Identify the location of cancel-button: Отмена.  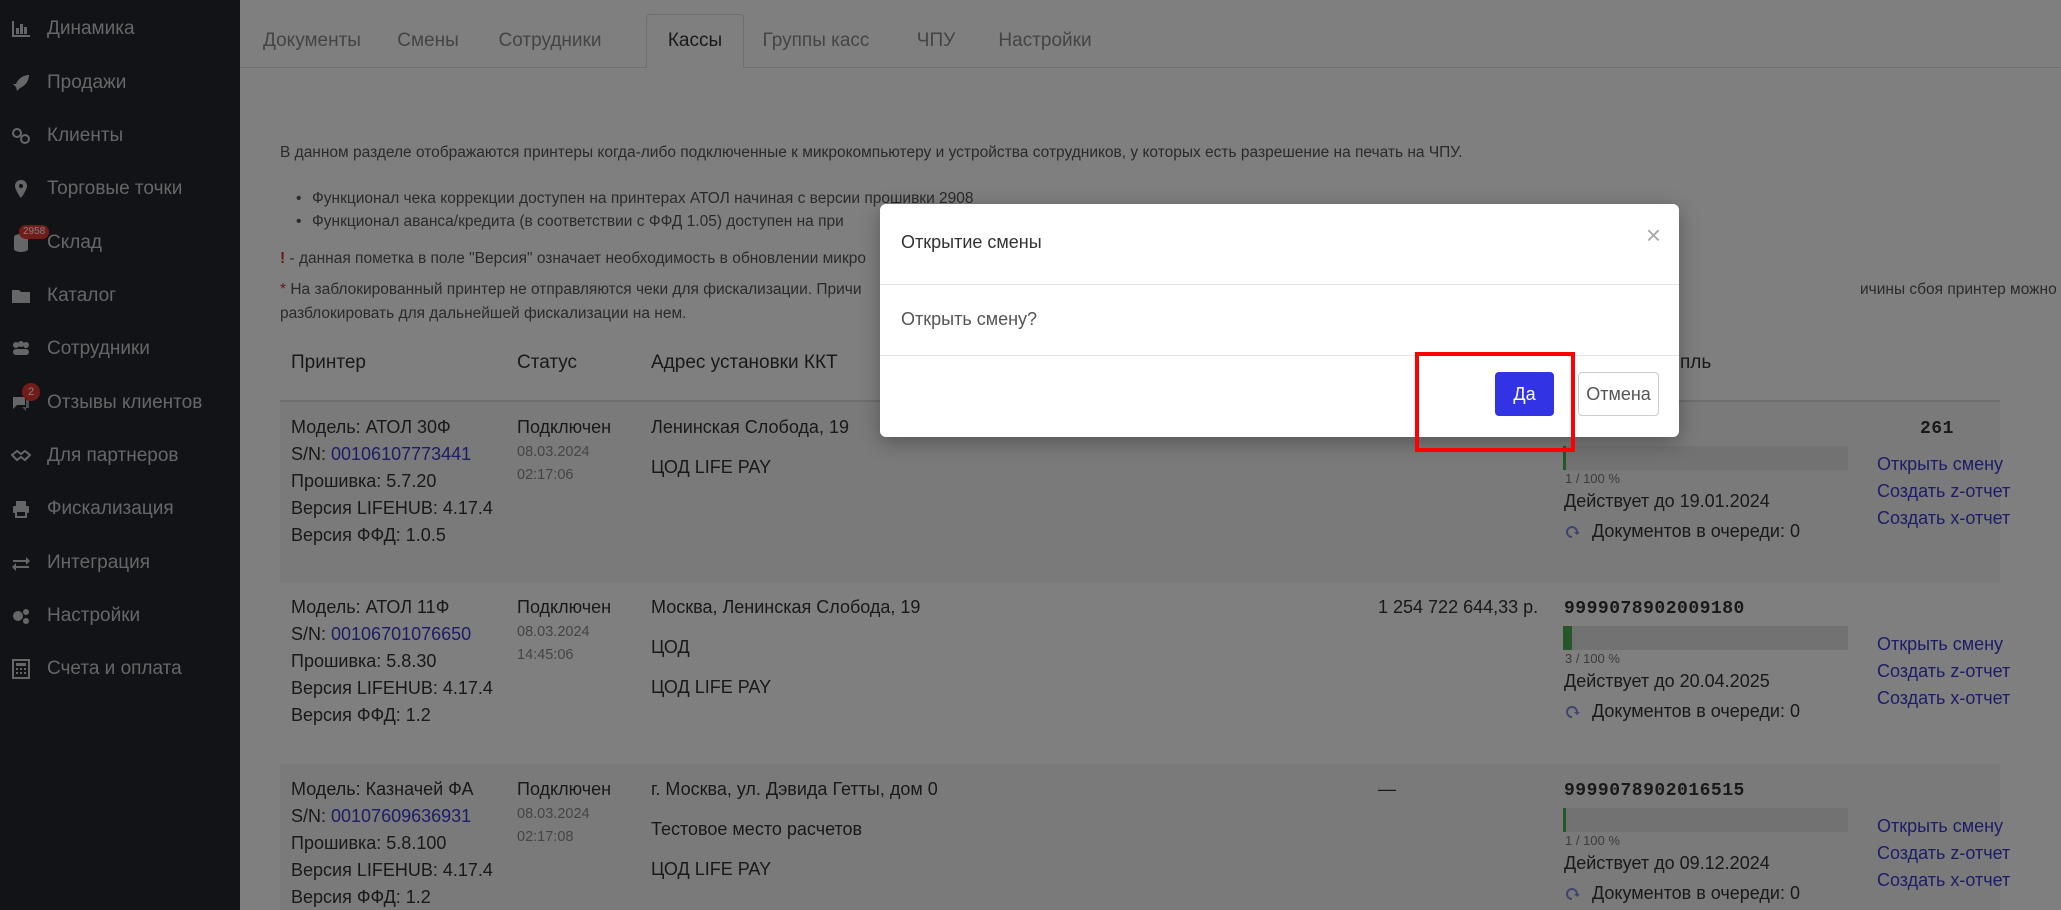
(1618, 394).